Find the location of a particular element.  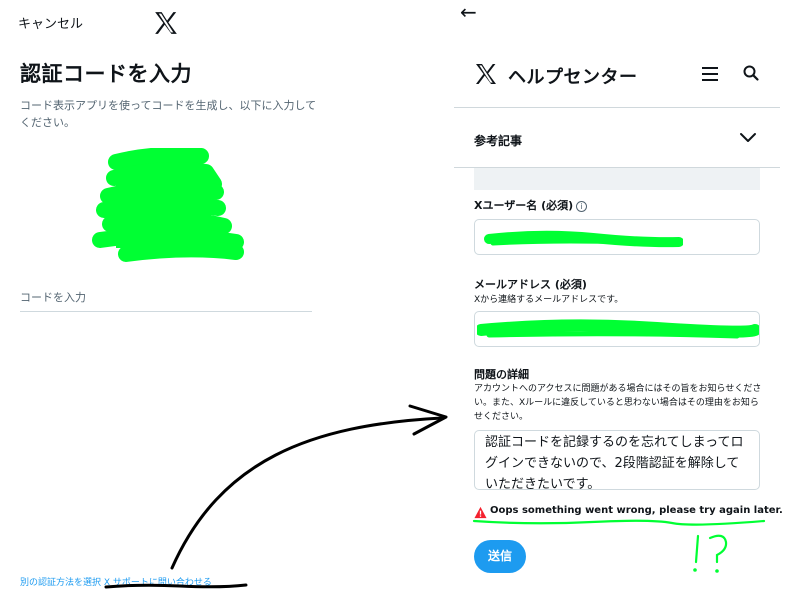

instruction-text: コード表示アプリを使ってコードを生成し、以下に入力してください。 is located at coordinates (168, 114).